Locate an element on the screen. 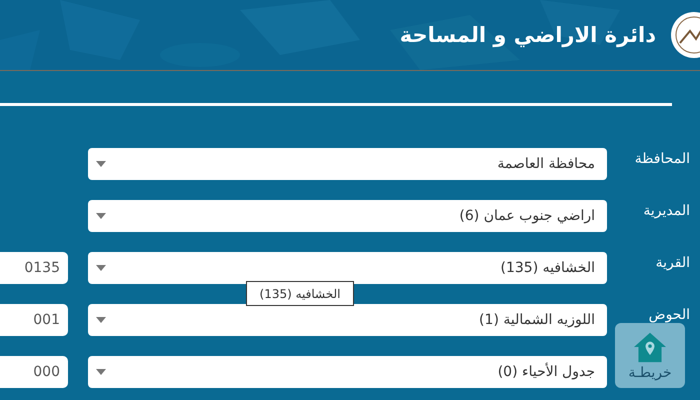 The height and width of the screenshot is (400, 700). code-field: 0135 is located at coordinates (34, 268).